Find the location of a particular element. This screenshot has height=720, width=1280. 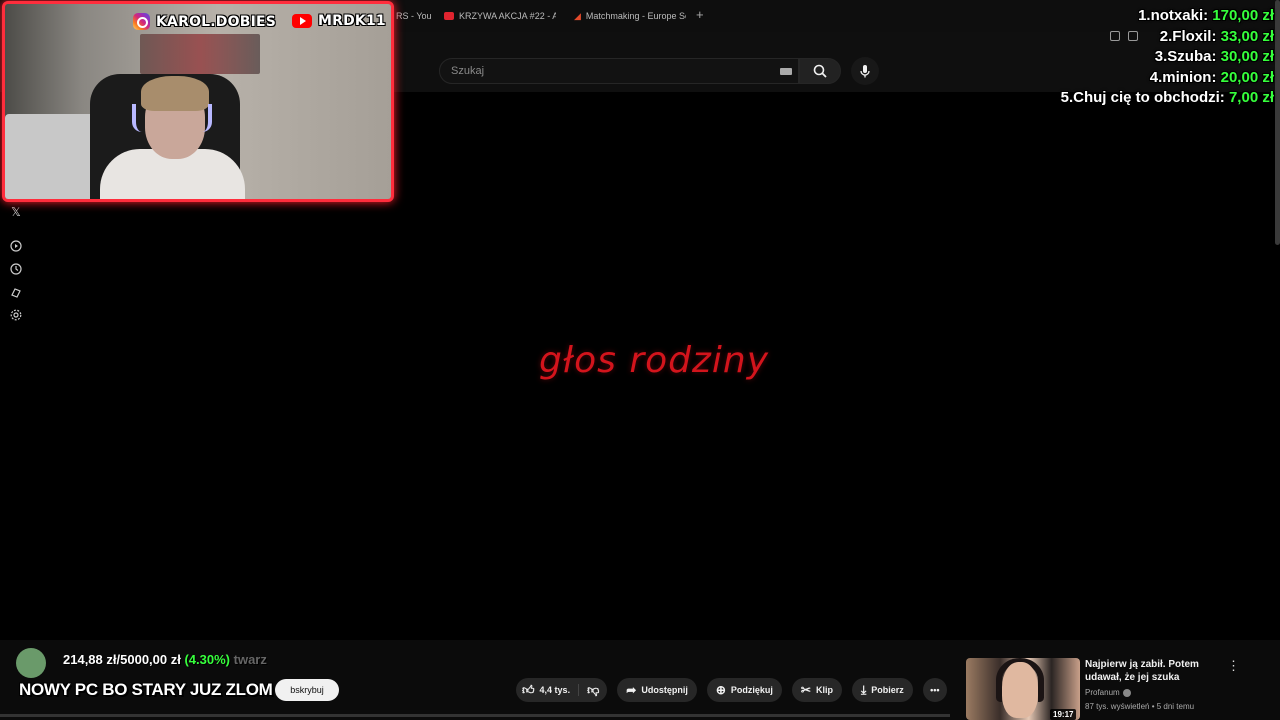

search-button is located at coordinates (820, 71).